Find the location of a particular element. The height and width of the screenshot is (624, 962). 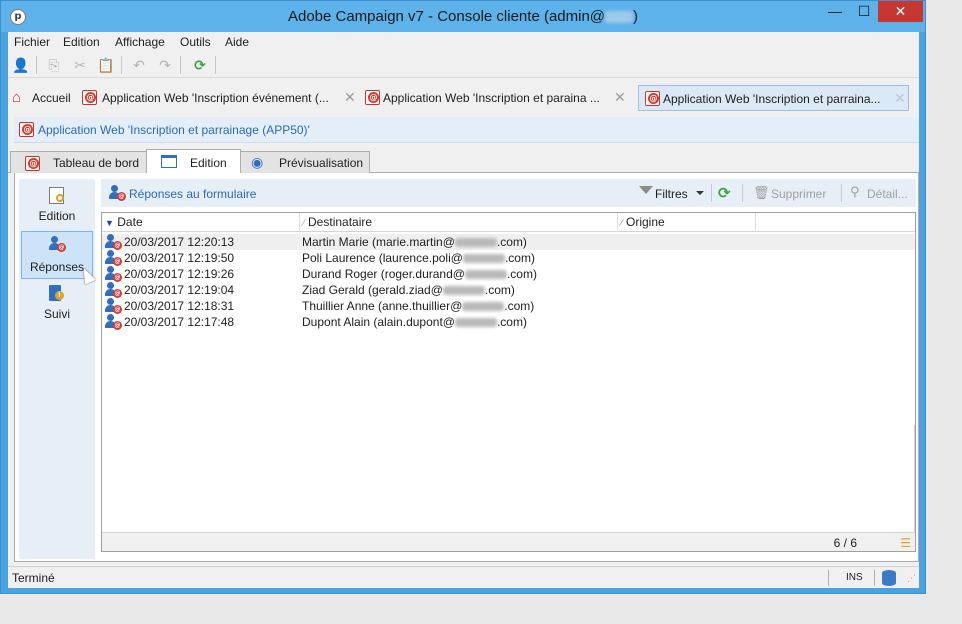

column-date: ▼ Date is located at coordinates (201, 222).